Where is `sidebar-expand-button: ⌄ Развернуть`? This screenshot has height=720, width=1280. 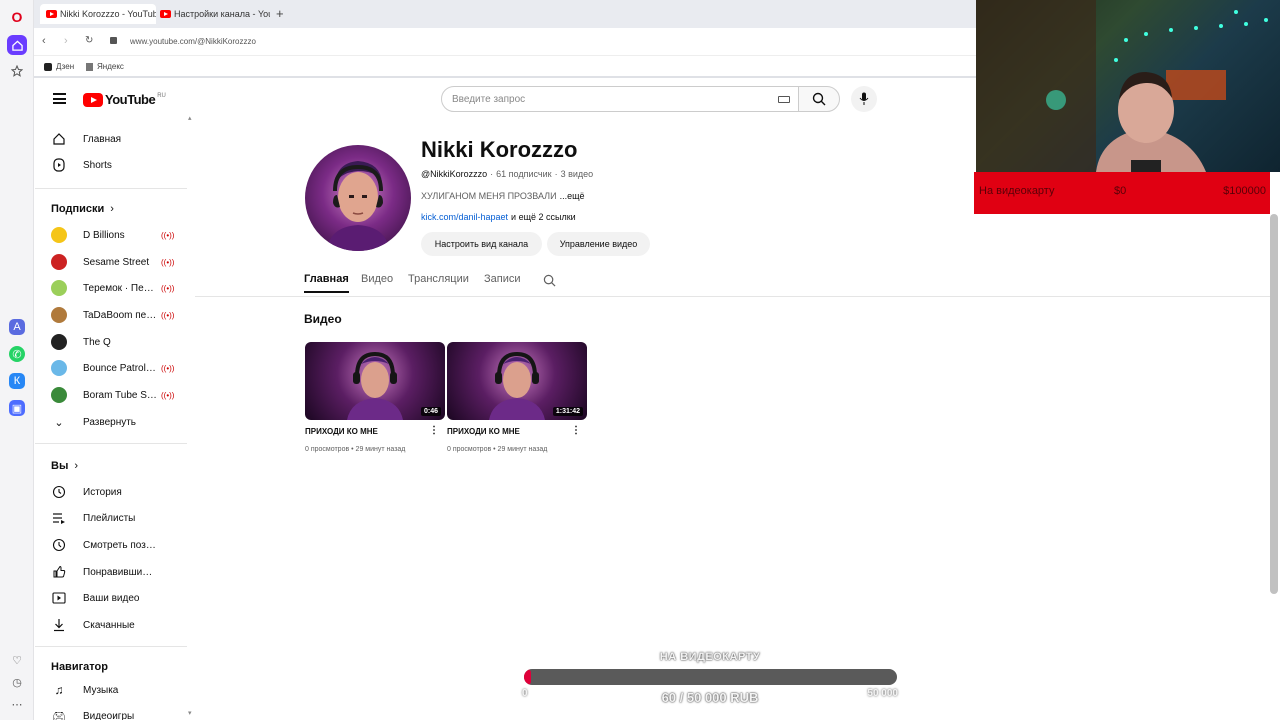
sidebar-expand-button: ⌄ Развернуть is located at coordinates (111, 422).